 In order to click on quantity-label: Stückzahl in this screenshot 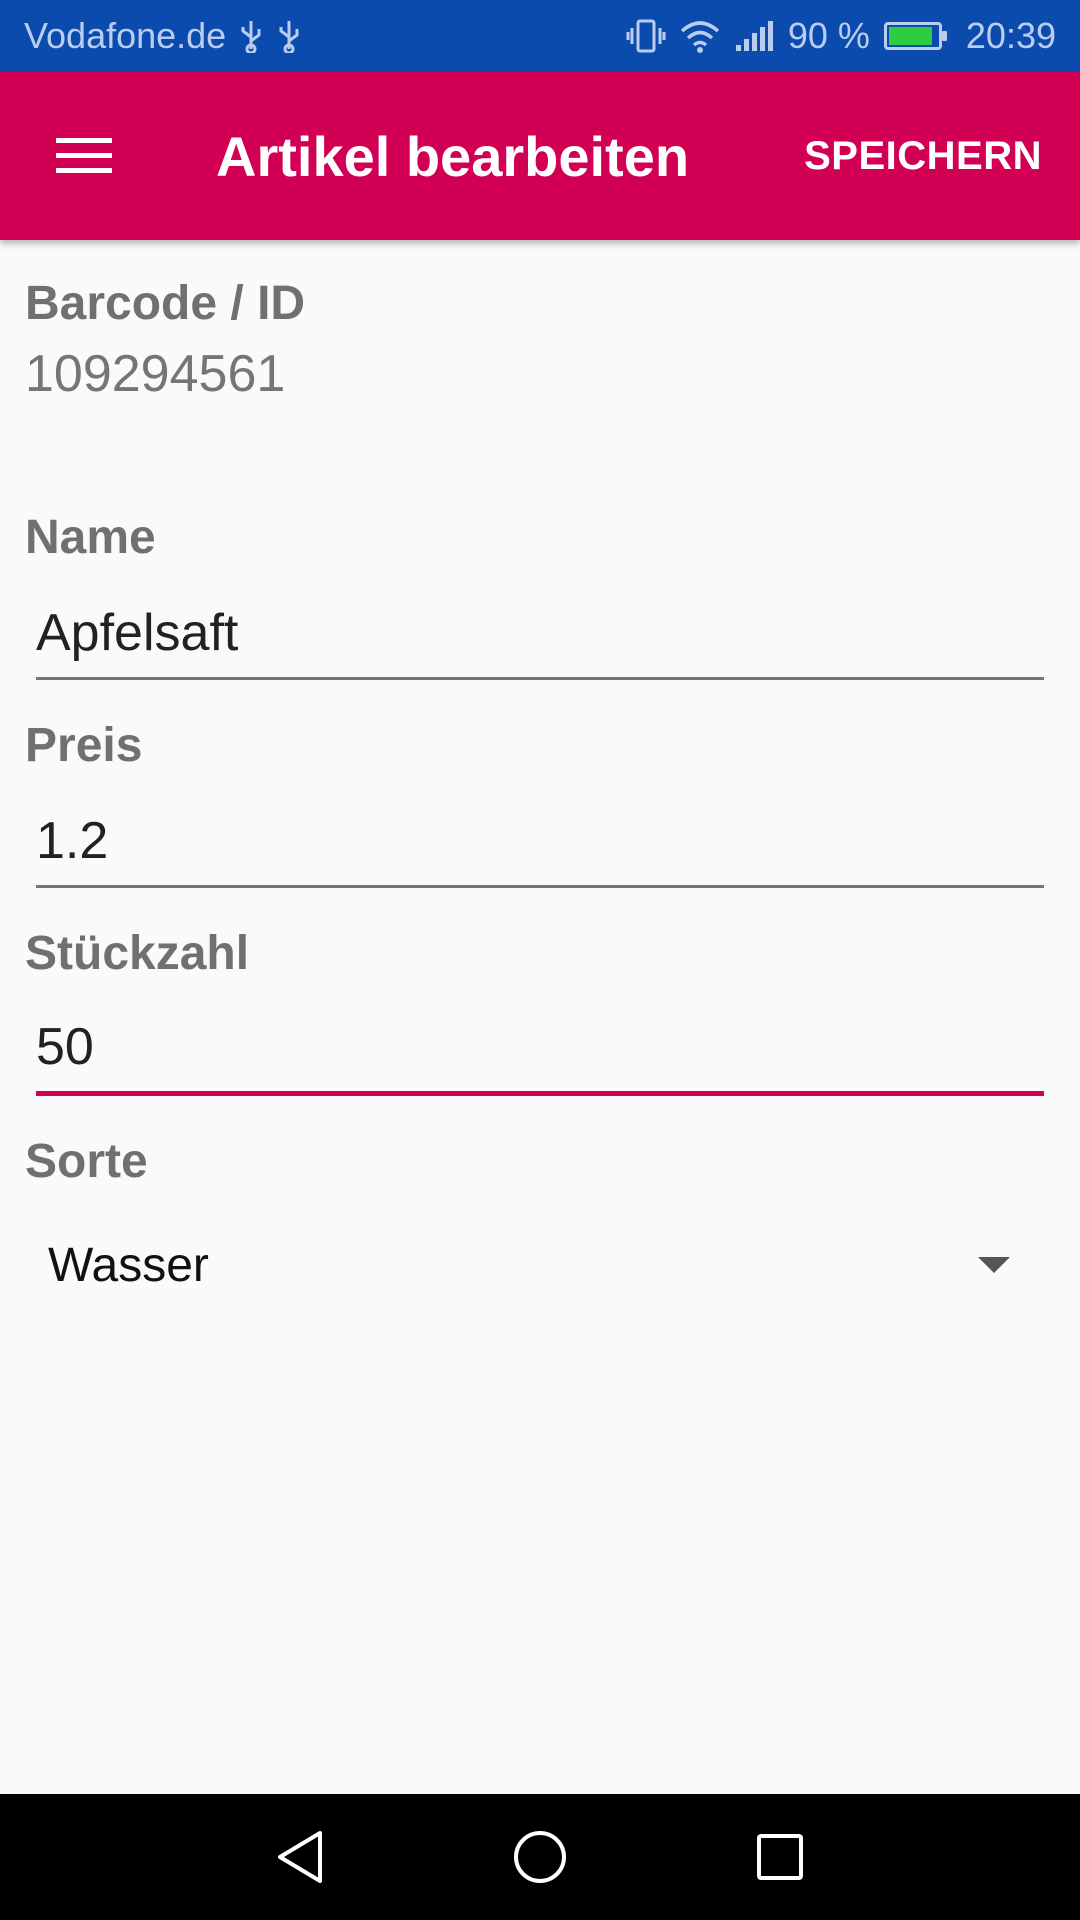, I will do `click(137, 953)`.